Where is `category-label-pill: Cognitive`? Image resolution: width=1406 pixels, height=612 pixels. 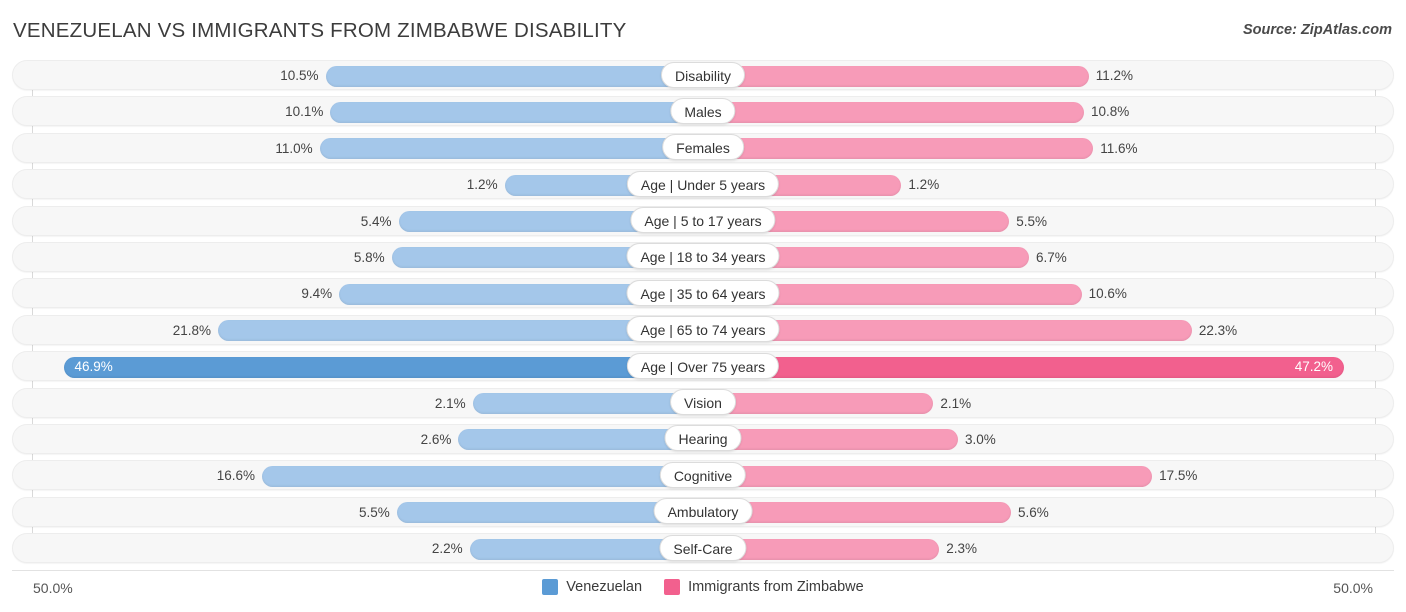 category-label-pill: Cognitive is located at coordinates (703, 474).